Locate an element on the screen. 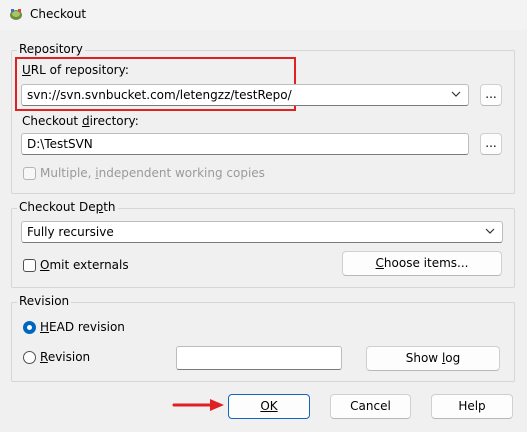  repository-legend: Repository is located at coordinates (51, 49).